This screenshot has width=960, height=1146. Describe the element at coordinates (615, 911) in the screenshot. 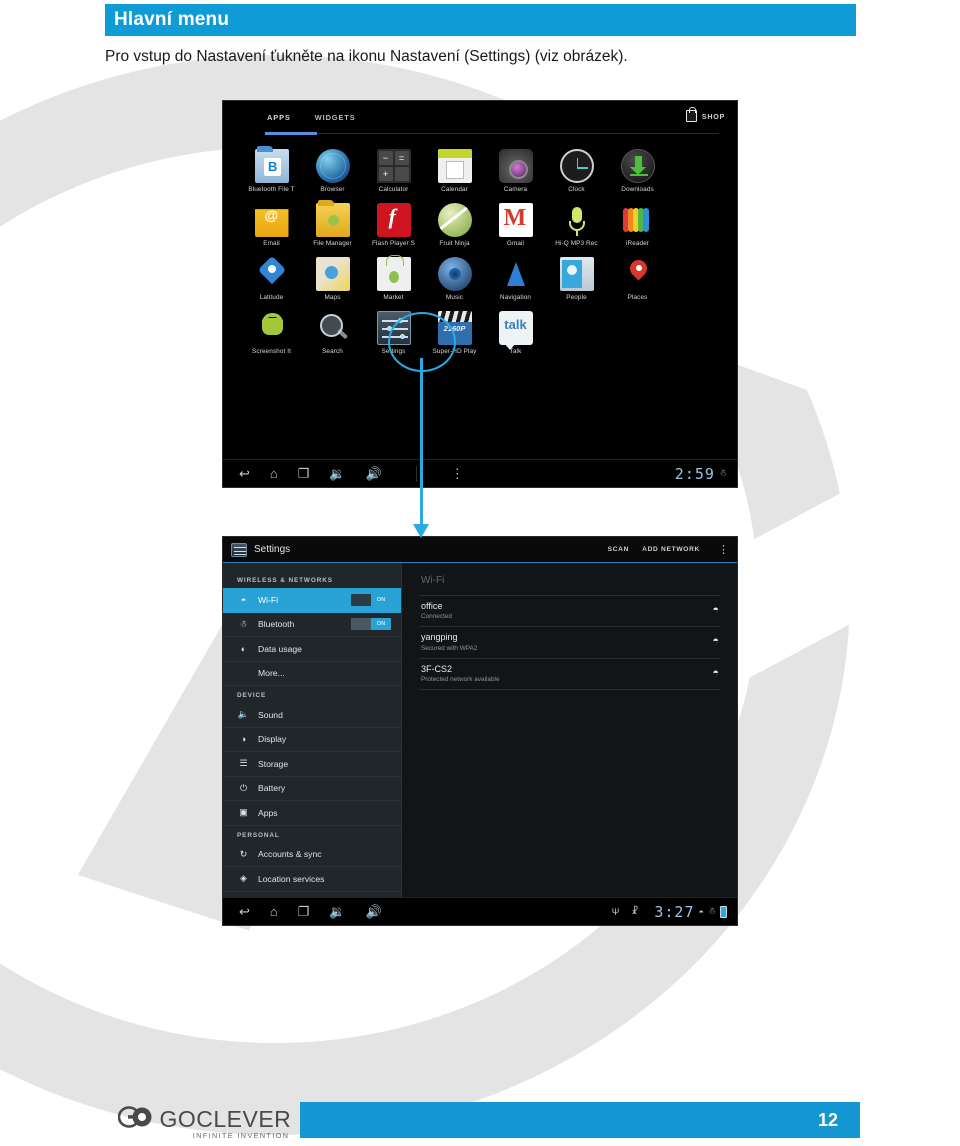

I see `usb-icon: Ψ` at that location.